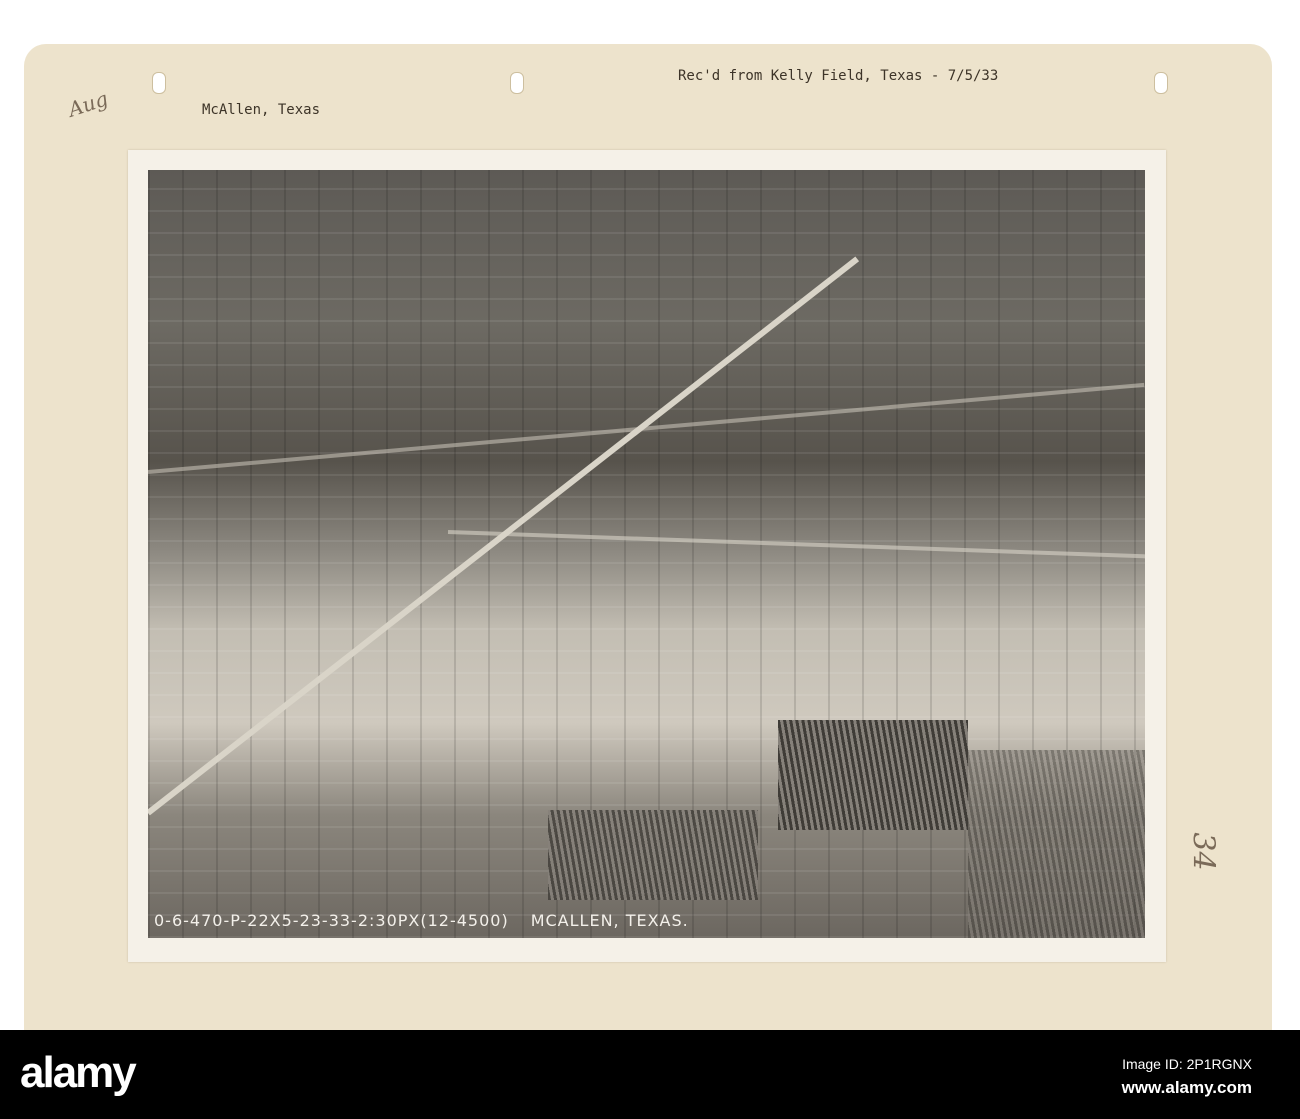  Describe the element at coordinates (1203, 851) in the screenshot. I see `handwritten-number: 34` at that location.